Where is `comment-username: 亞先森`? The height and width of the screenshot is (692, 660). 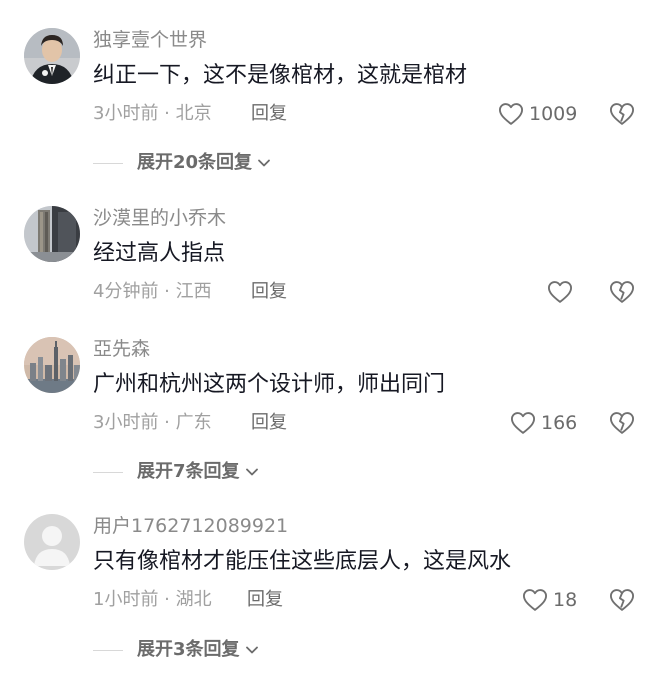
comment-username: 亞先森 is located at coordinates (121, 349).